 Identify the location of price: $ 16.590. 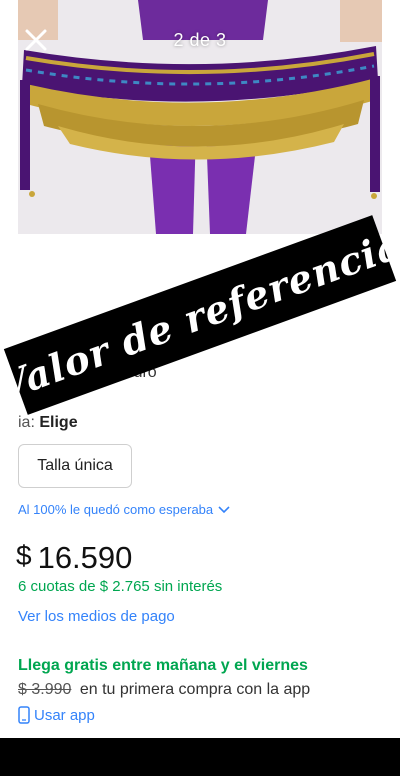
(74, 558).